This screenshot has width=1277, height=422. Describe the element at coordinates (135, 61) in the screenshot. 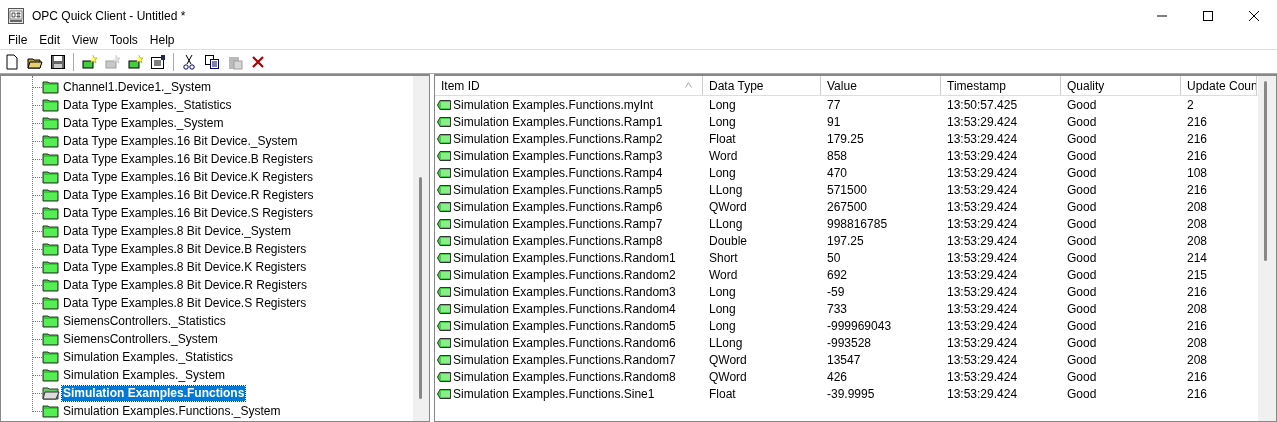

I see `new-item-icon` at that location.